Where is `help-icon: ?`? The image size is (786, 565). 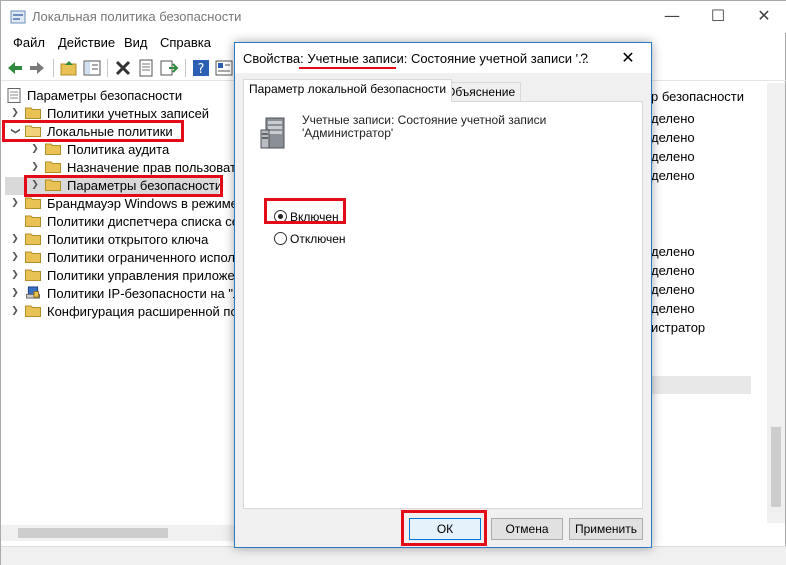
help-icon: ? is located at coordinates (201, 68).